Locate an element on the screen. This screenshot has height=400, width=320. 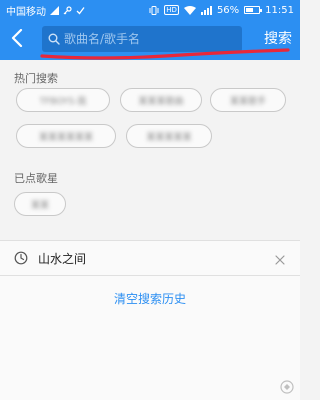
clear-history-button: 清空搜索历史 is located at coordinates (150, 298).